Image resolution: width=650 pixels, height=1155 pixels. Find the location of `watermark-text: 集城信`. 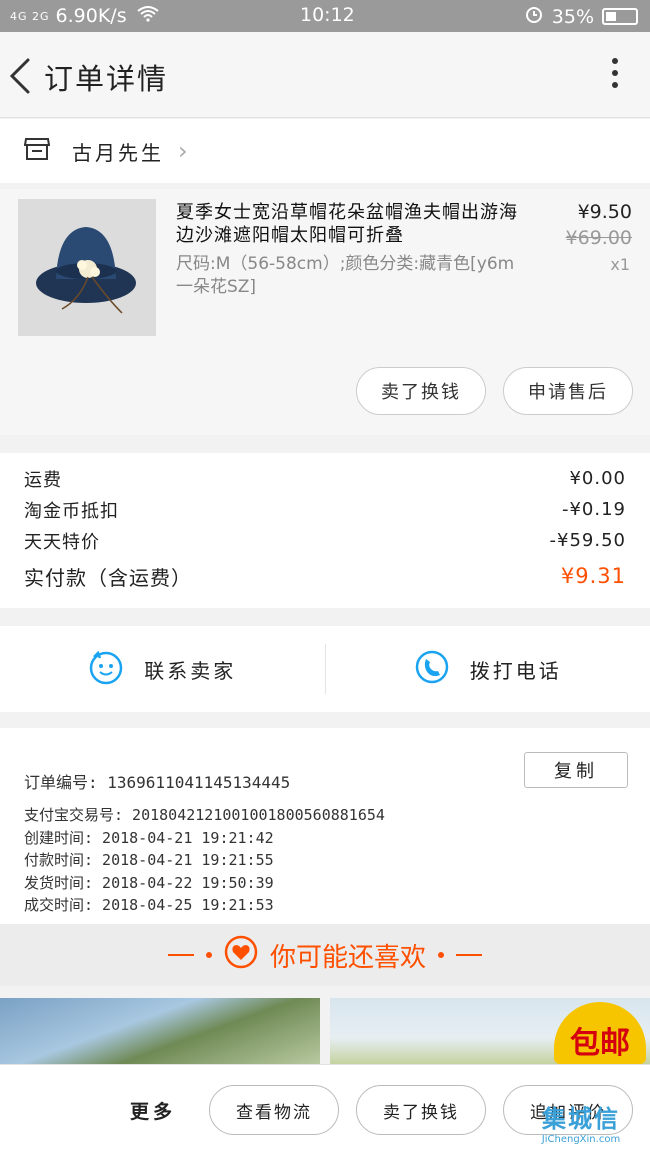

watermark-text: 集城信 is located at coordinates (581, 1119).